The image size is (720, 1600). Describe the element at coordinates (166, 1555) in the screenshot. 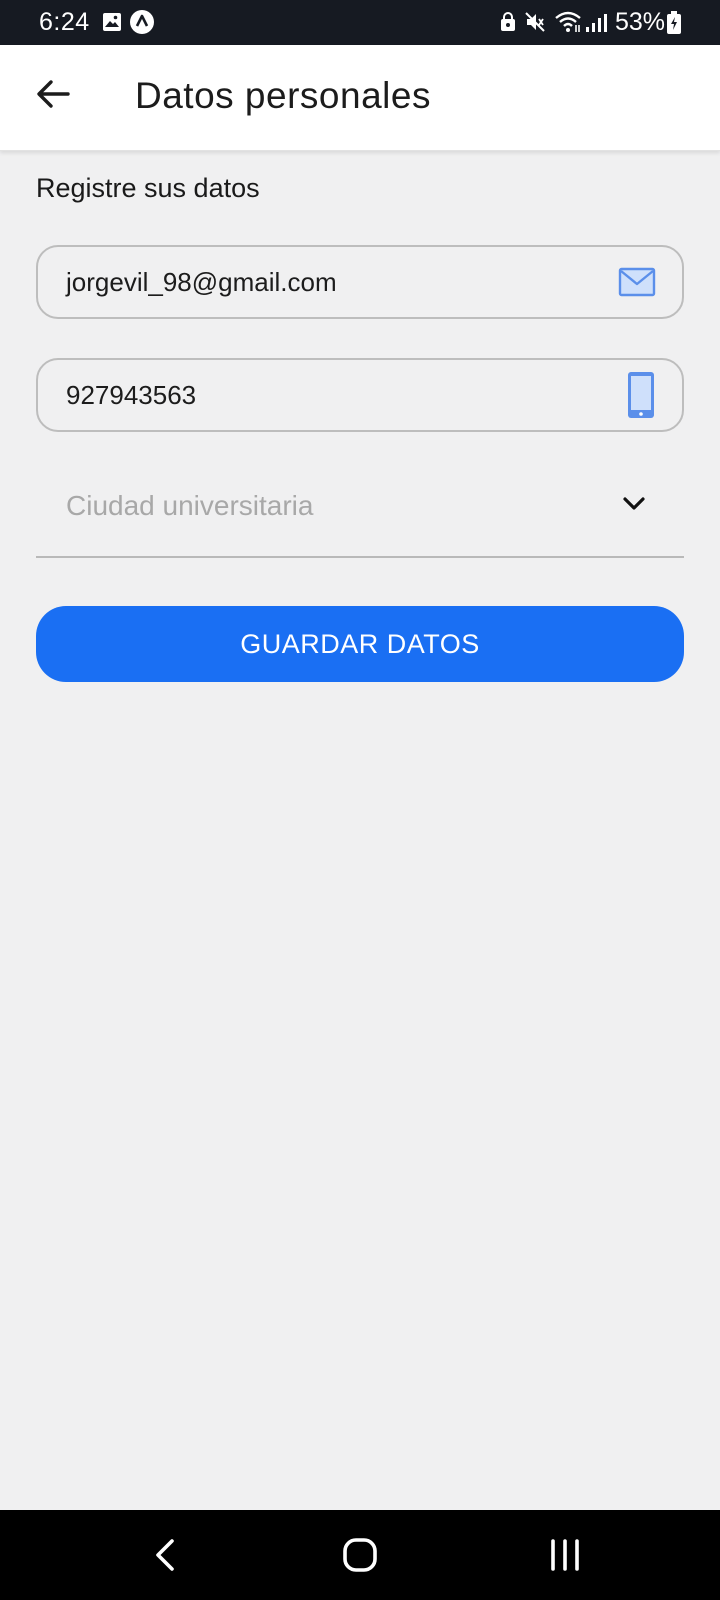

I see `nav-back-icon` at that location.